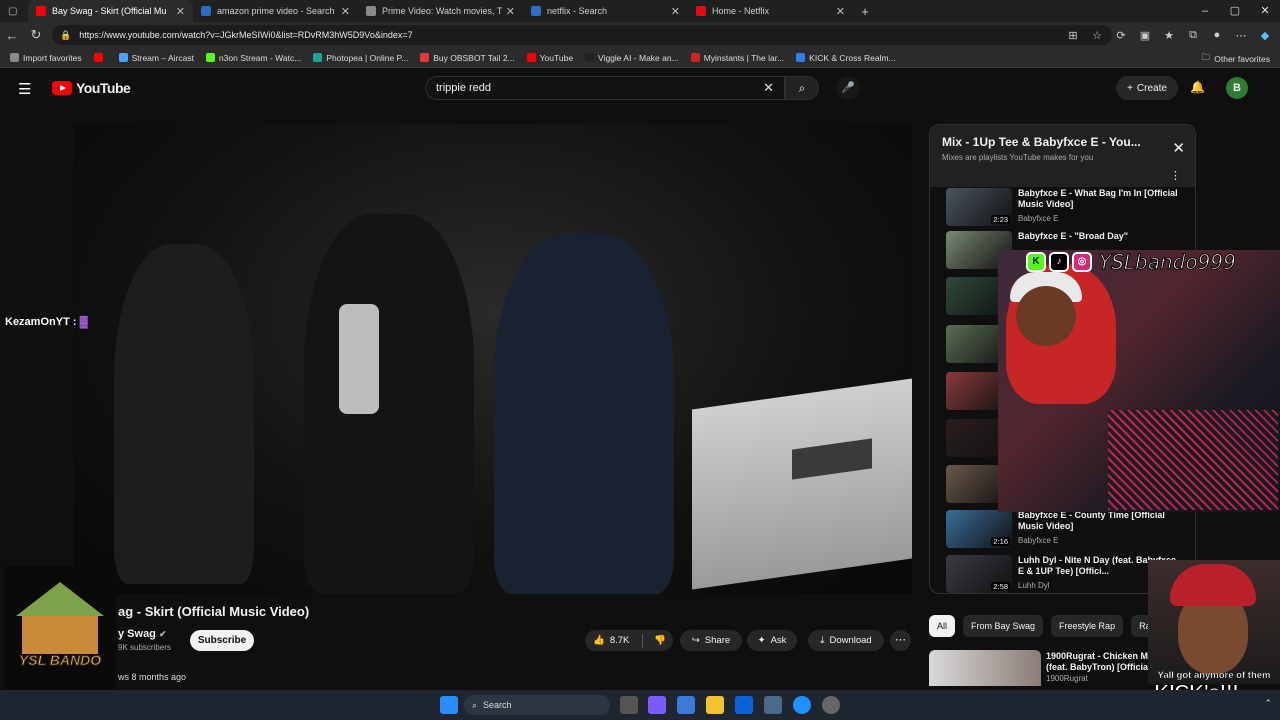 The width and height of the screenshot is (1280, 720). I want to click on youtube-logo: YouTube, so click(91, 88).